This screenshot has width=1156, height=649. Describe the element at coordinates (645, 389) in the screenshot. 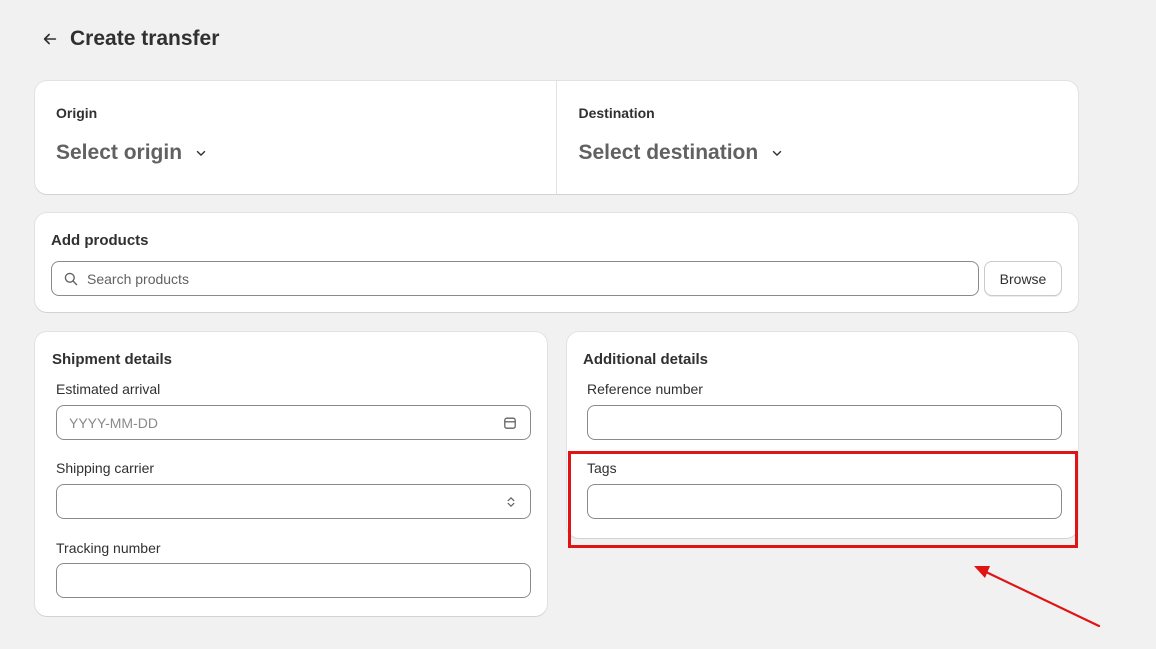

I see `reference-number-label: Reference number` at that location.